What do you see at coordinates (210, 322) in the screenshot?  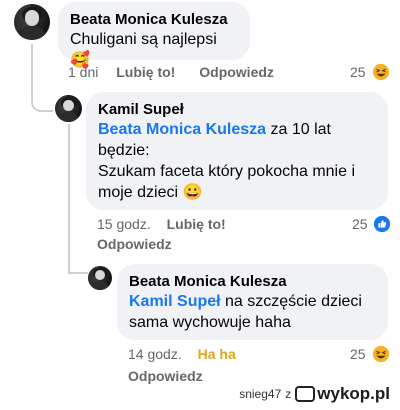 I see `comment-text: sama wychowuje haha` at bounding box center [210, 322].